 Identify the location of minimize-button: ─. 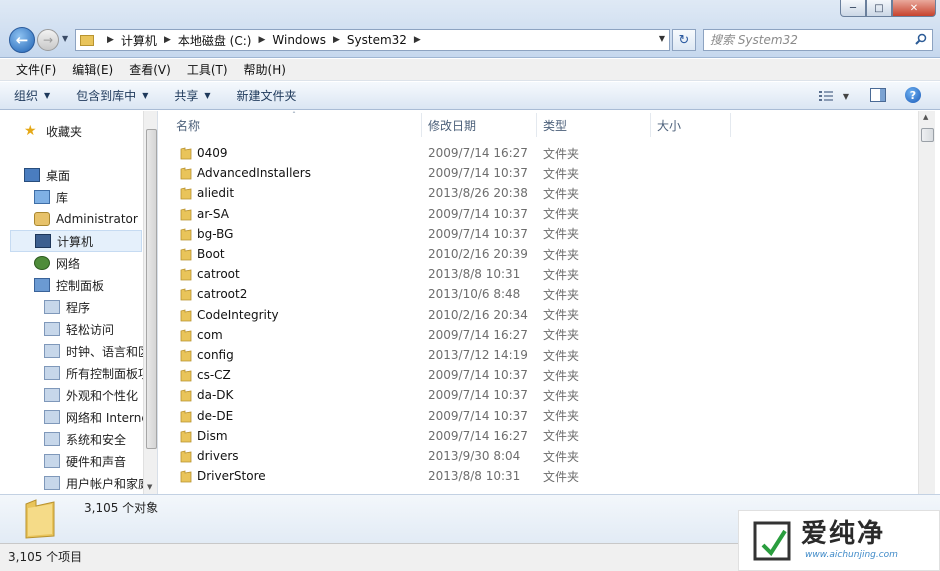
(853, 8).